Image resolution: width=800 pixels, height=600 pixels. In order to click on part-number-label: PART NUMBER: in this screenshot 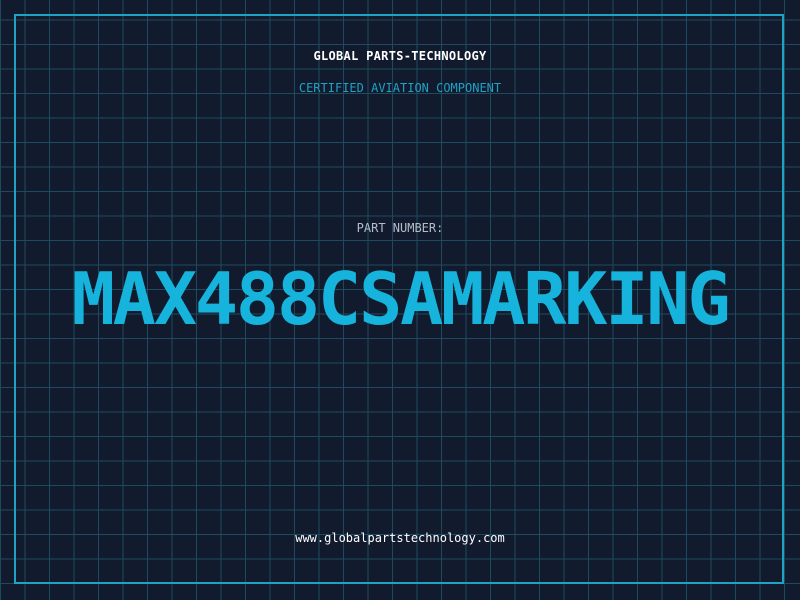, I will do `click(400, 228)`.